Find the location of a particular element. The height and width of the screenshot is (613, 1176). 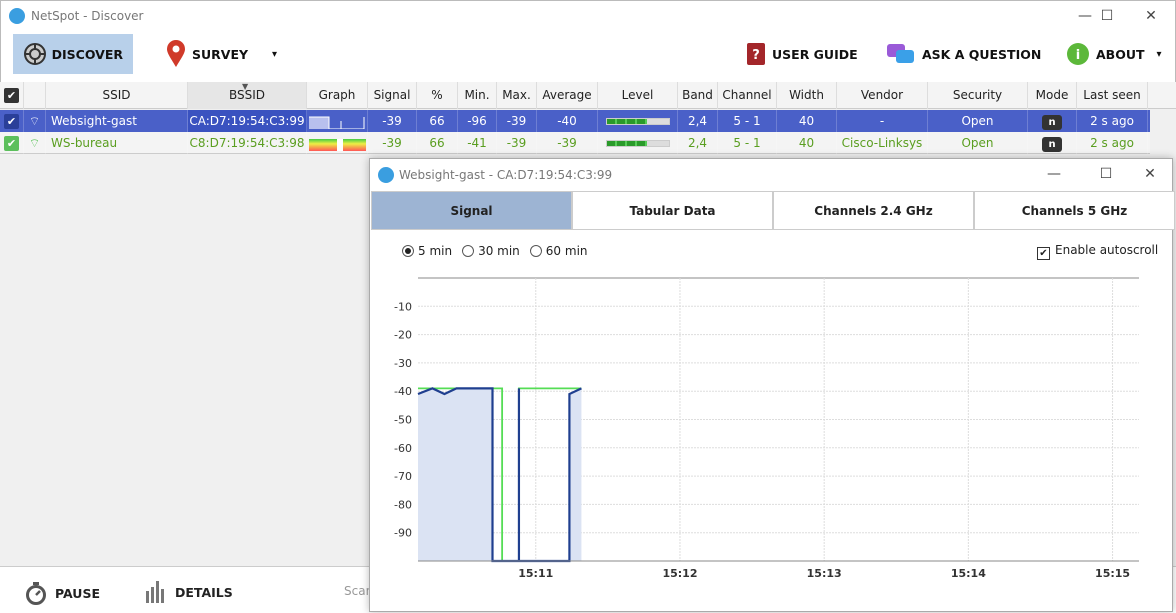

select-all-checkbox: ✔ is located at coordinates (12, 95).